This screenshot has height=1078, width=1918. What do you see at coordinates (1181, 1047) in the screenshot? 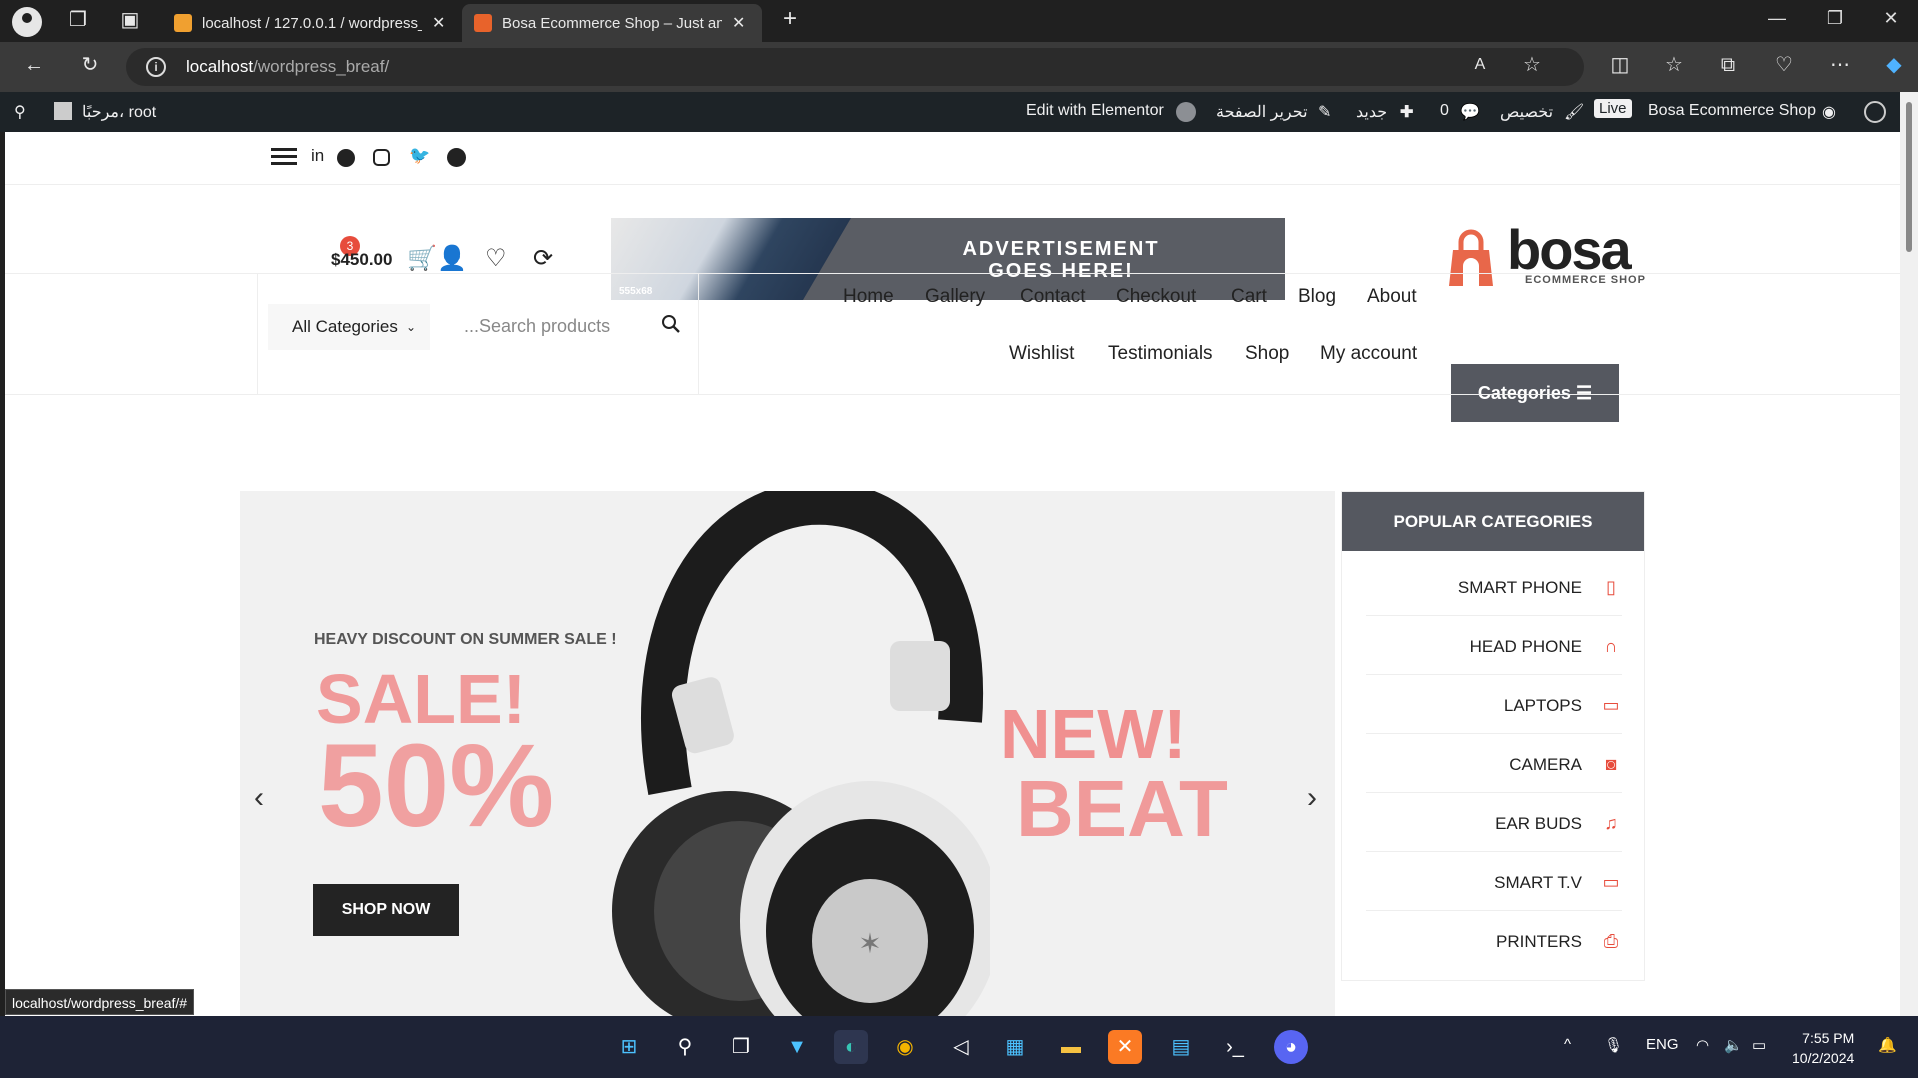
I see `notepad-icon: ▤` at bounding box center [1181, 1047].